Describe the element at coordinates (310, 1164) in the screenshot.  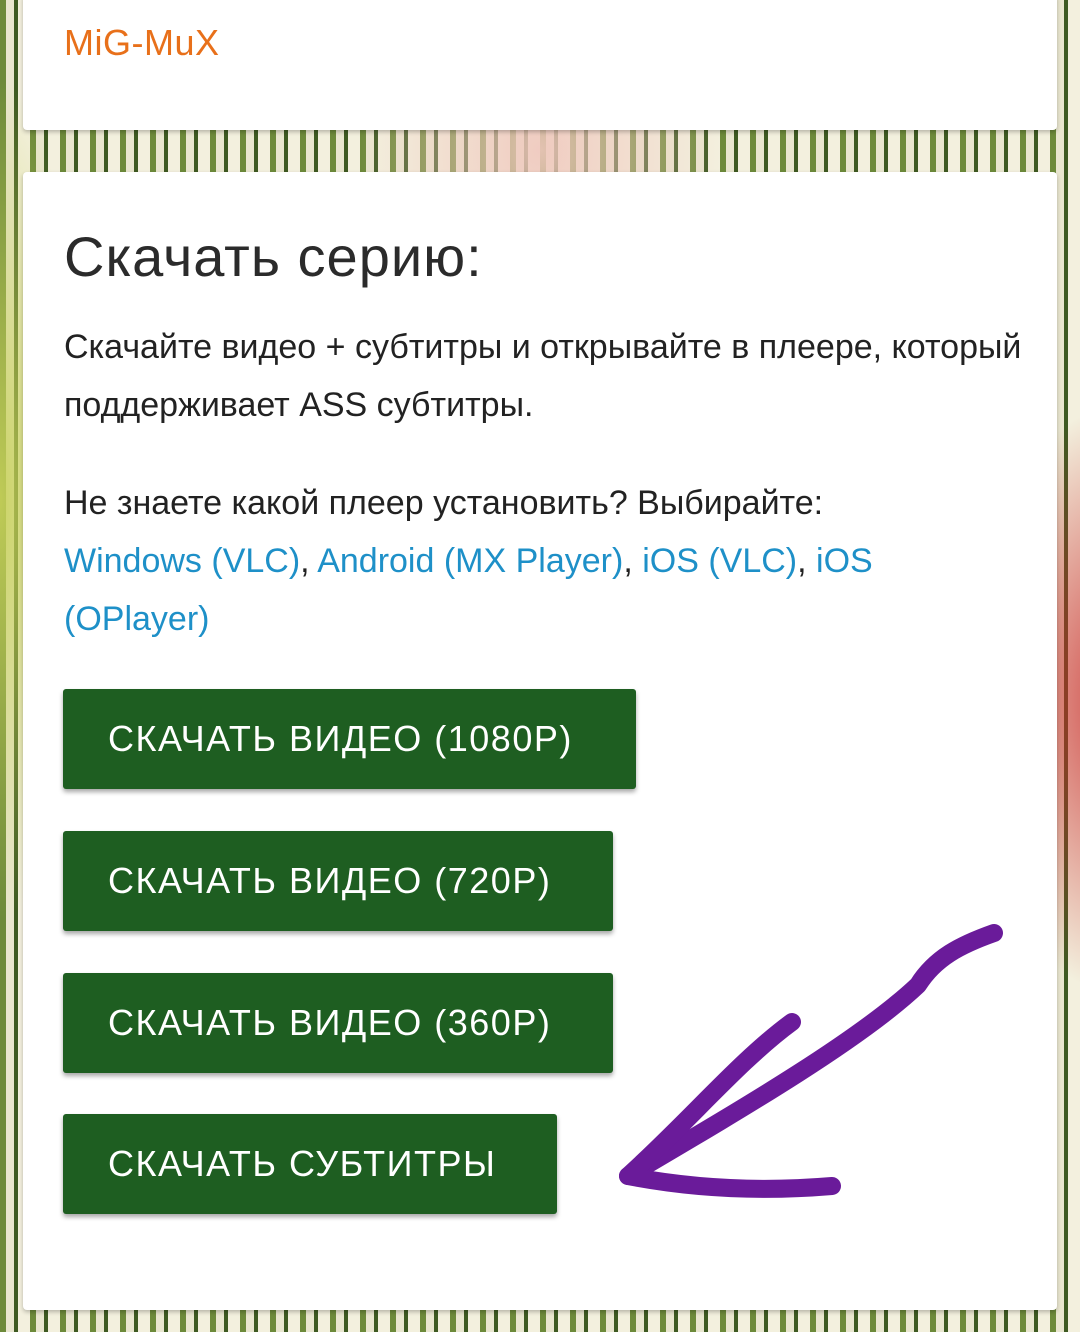
I see `download-subtitles-button: СКАЧАТЬ СУБТИТРЫ` at that location.